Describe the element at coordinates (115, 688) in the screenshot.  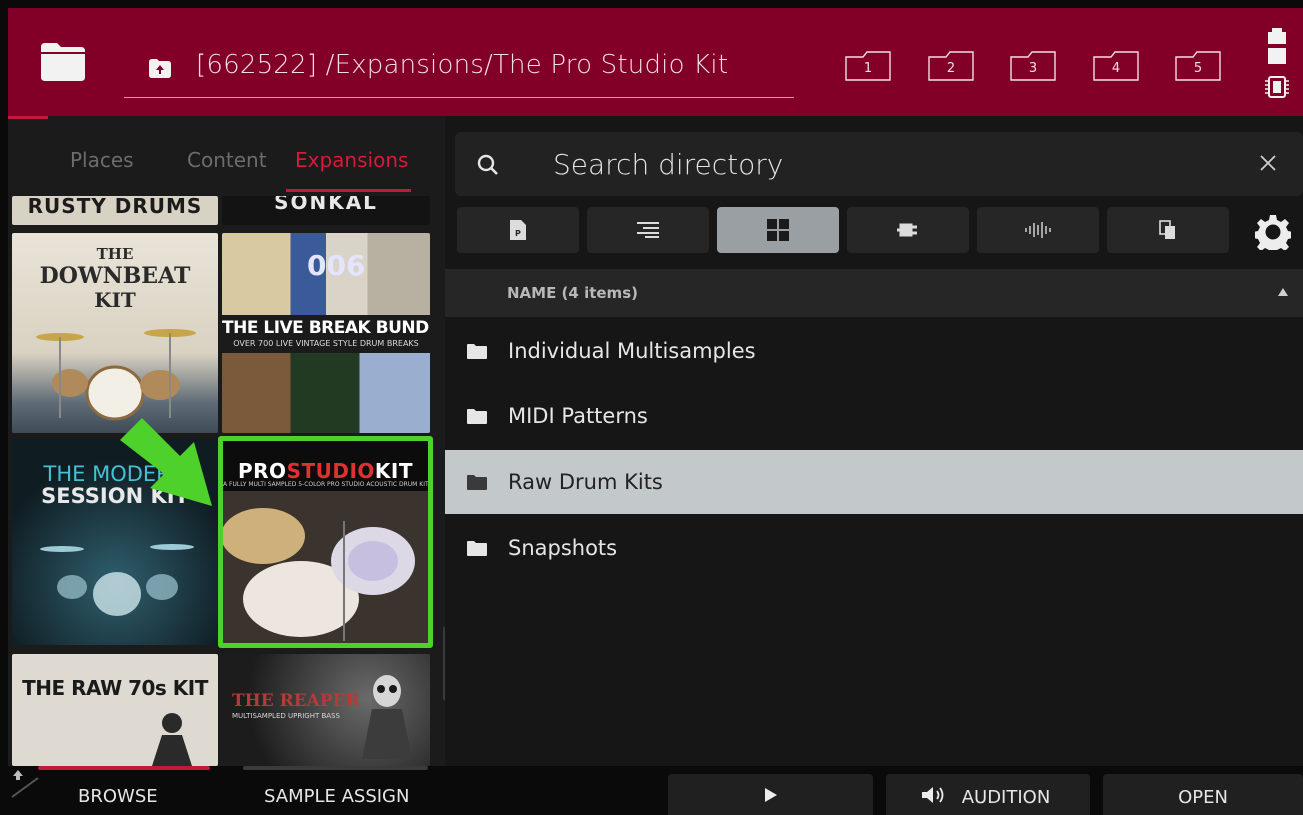
I see `tile-title: THE RAW 70s KIT` at that location.